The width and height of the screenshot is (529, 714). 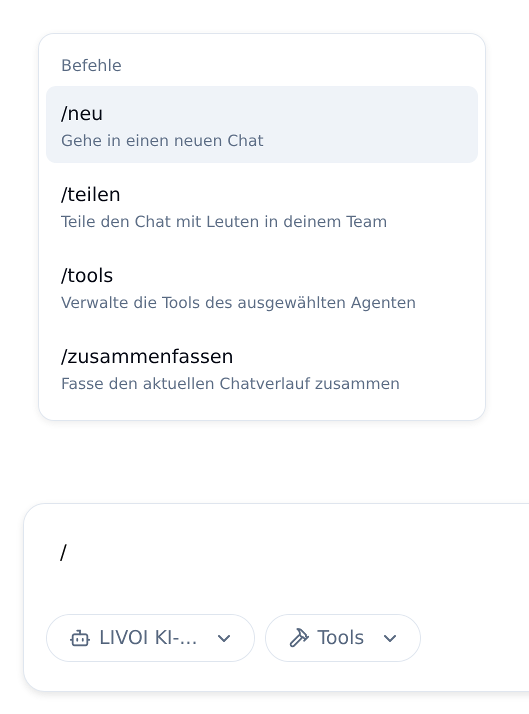 I want to click on command-item: /tools Verwalte die Tools des ausgewählten Agenten, so click(x=262, y=286).